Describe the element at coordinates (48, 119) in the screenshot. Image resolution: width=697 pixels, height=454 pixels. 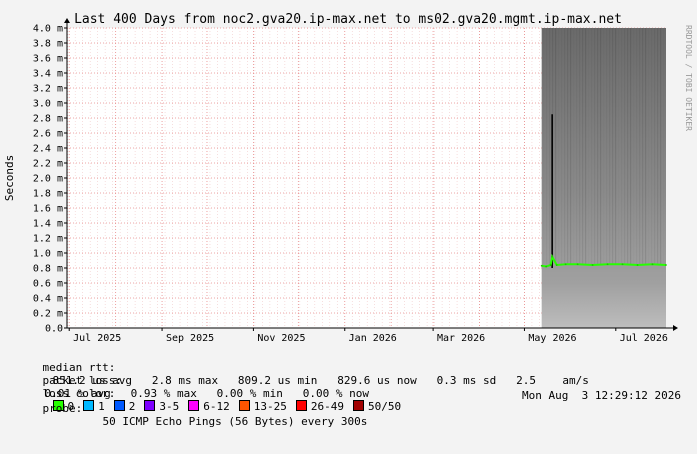
I see `y-tick-label: 2.8 m` at that location.